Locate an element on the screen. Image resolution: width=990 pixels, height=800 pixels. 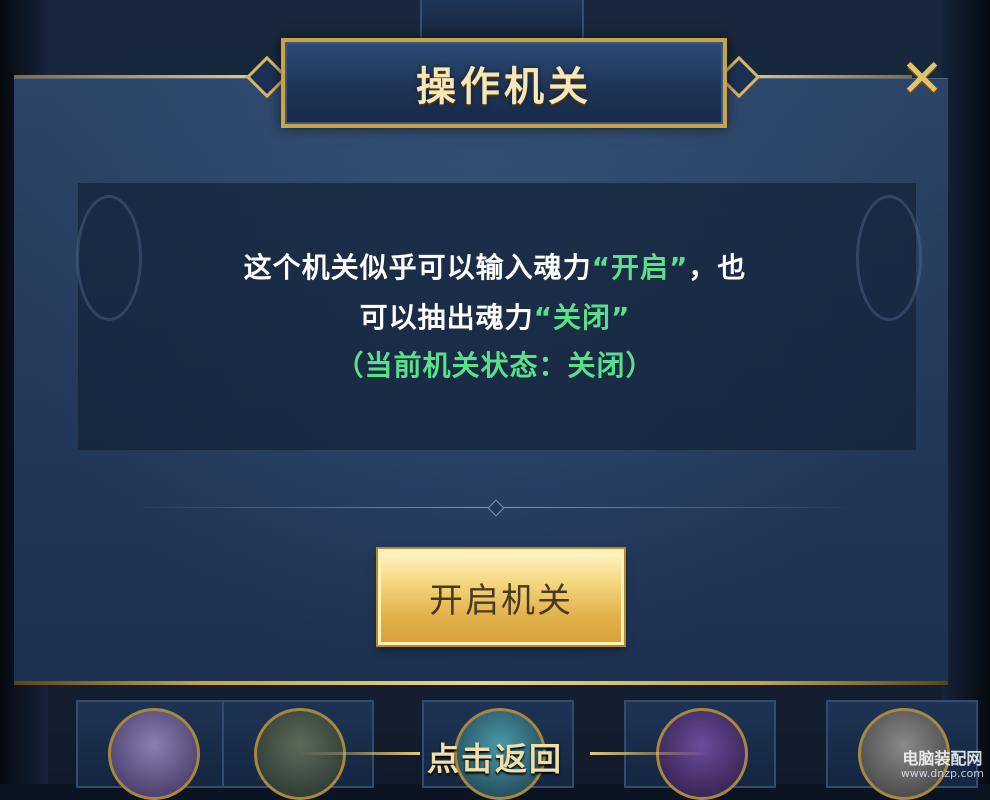
watermark-url: www.dnzp.com is located at coordinates (942, 773).